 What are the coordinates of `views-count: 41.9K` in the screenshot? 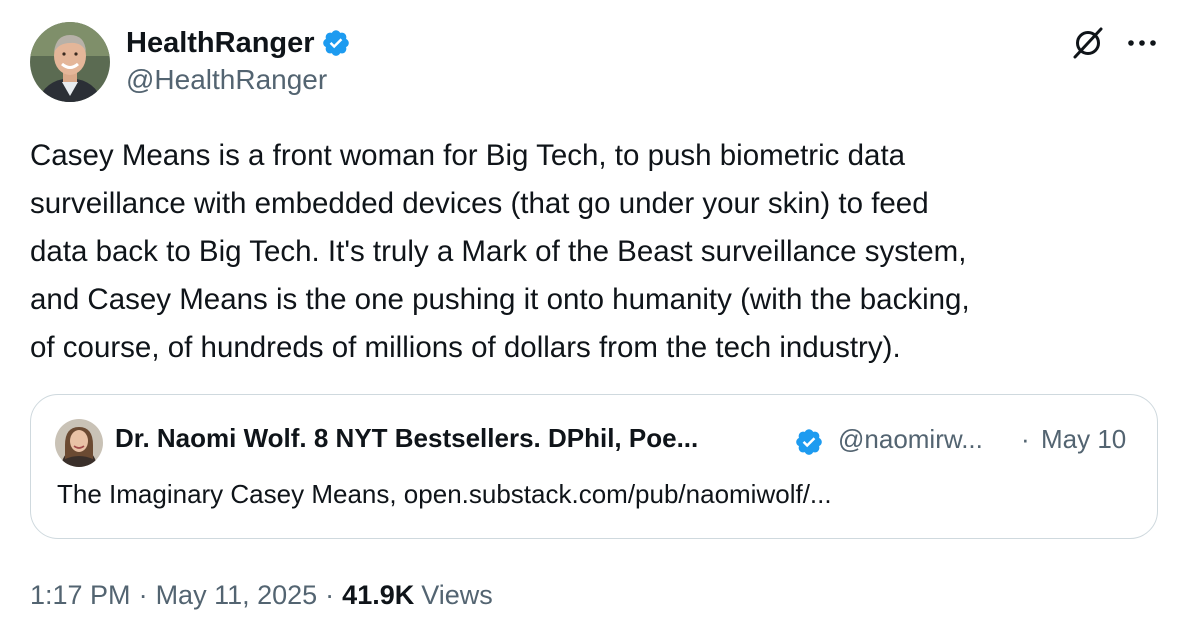 It's located at (378, 595).